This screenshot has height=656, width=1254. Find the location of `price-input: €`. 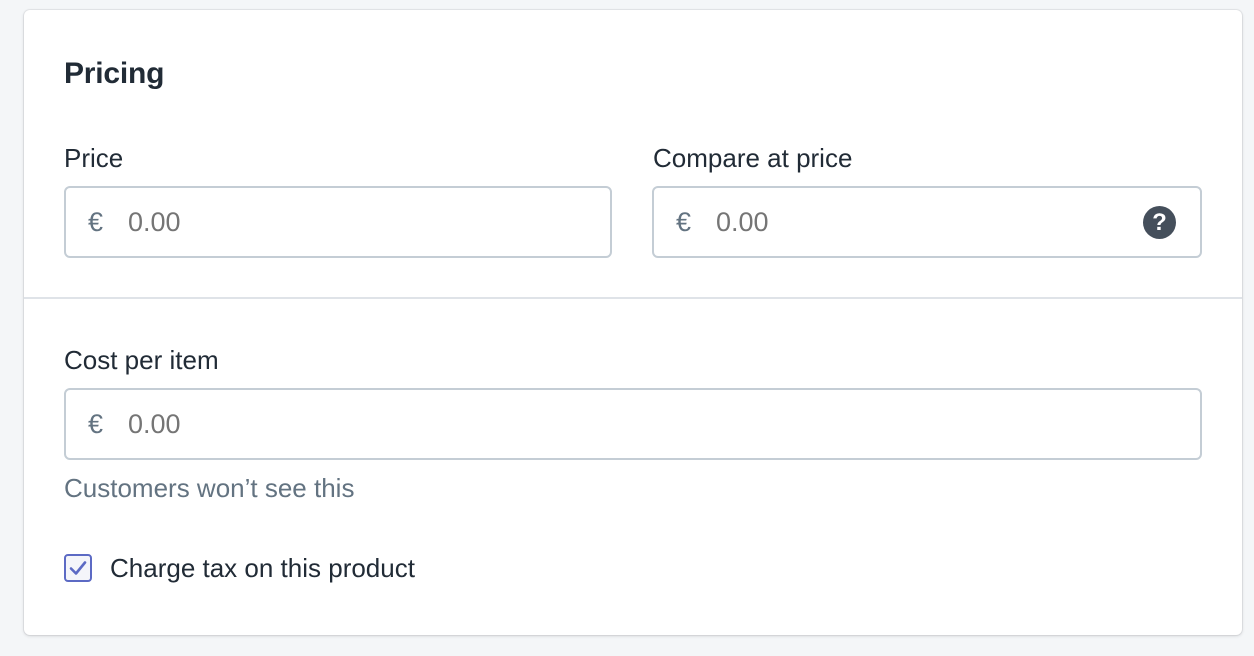

price-input: € is located at coordinates (338, 222).